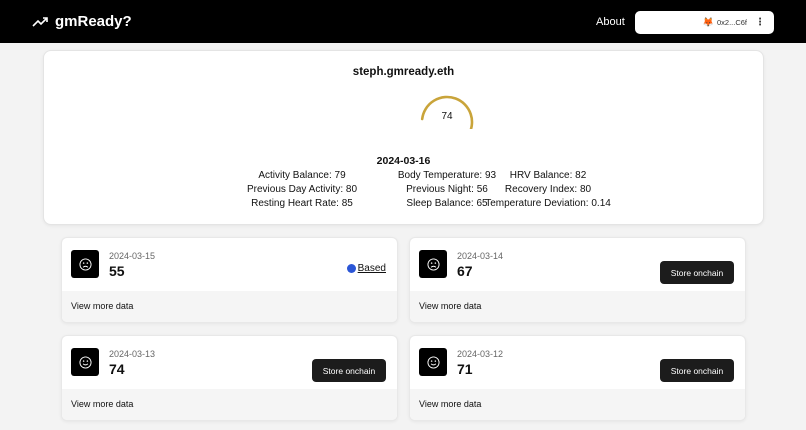 The height and width of the screenshot is (430, 806). Describe the element at coordinates (403, 72) in the screenshot. I see `ens-name: steph.gmready.eth` at that location.